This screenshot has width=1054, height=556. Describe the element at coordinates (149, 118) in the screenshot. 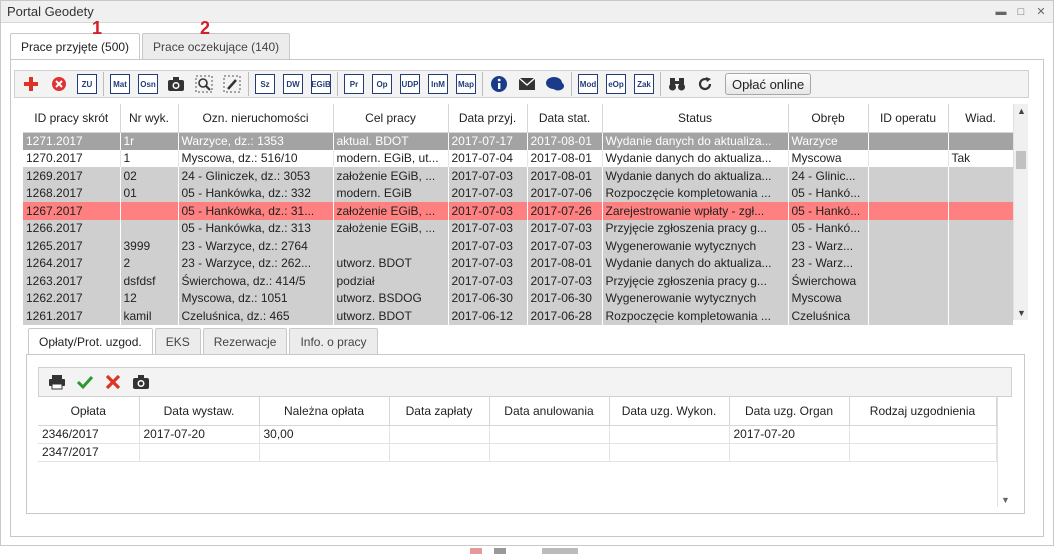

I see `column-header: Nr wyk.` at that location.